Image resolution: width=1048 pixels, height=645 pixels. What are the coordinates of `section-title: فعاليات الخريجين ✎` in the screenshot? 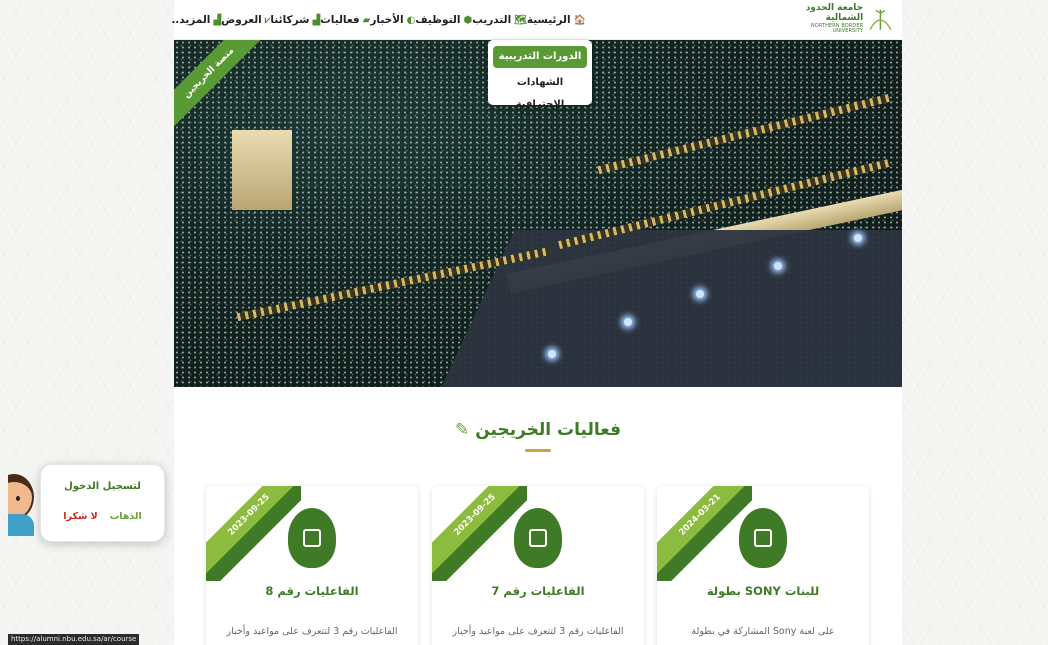 It's located at (538, 430).